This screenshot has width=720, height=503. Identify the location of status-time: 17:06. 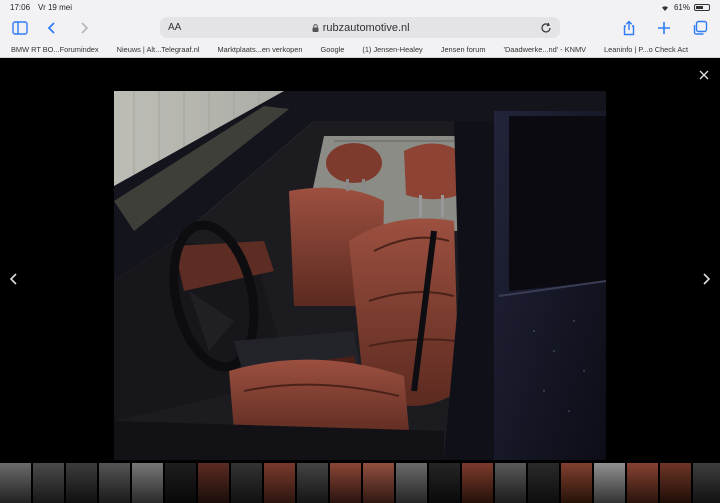
(20, 7).